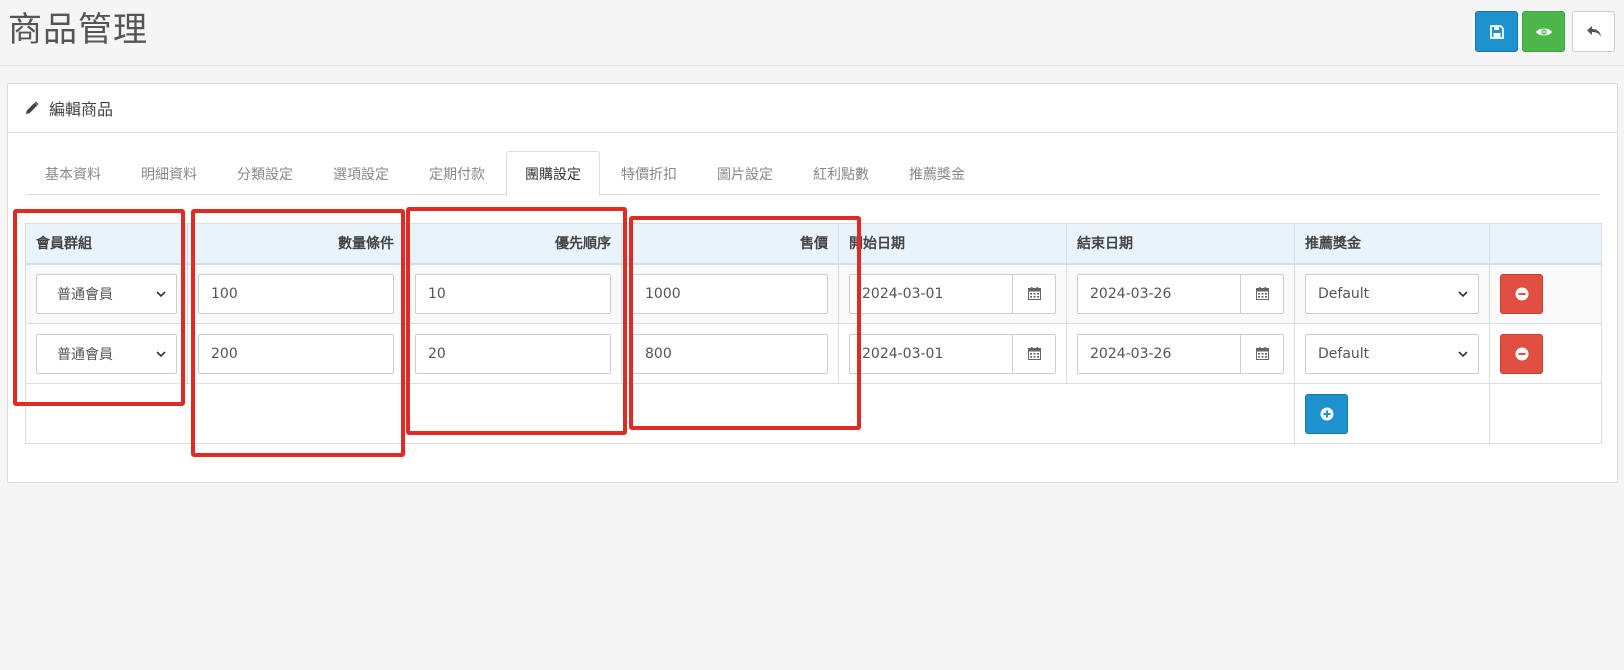 Image resolution: width=1624 pixels, height=670 pixels. I want to click on pencil-icon, so click(32, 107).